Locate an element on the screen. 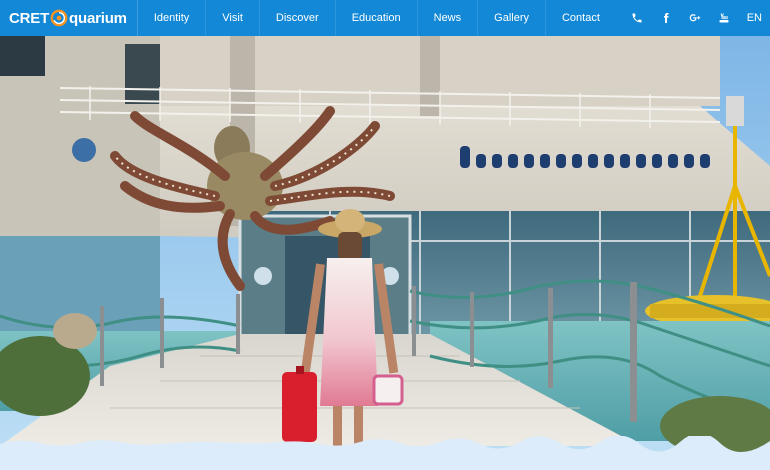 The height and width of the screenshot is (470, 770). logo-text-part2: quarium is located at coordinates (98, 18).